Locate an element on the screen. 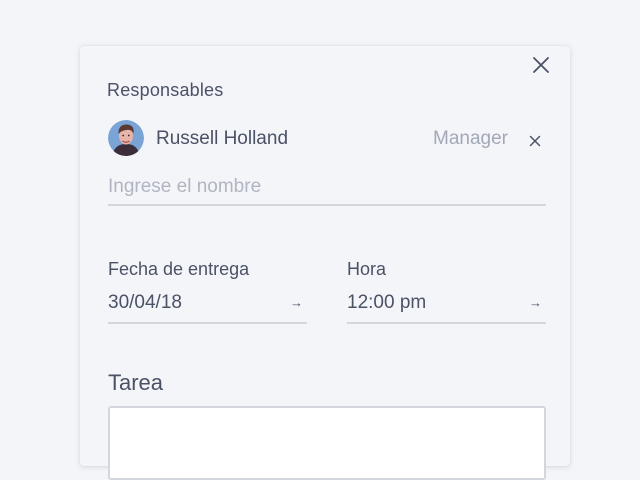  avatar is located at coordinates (126, 138).